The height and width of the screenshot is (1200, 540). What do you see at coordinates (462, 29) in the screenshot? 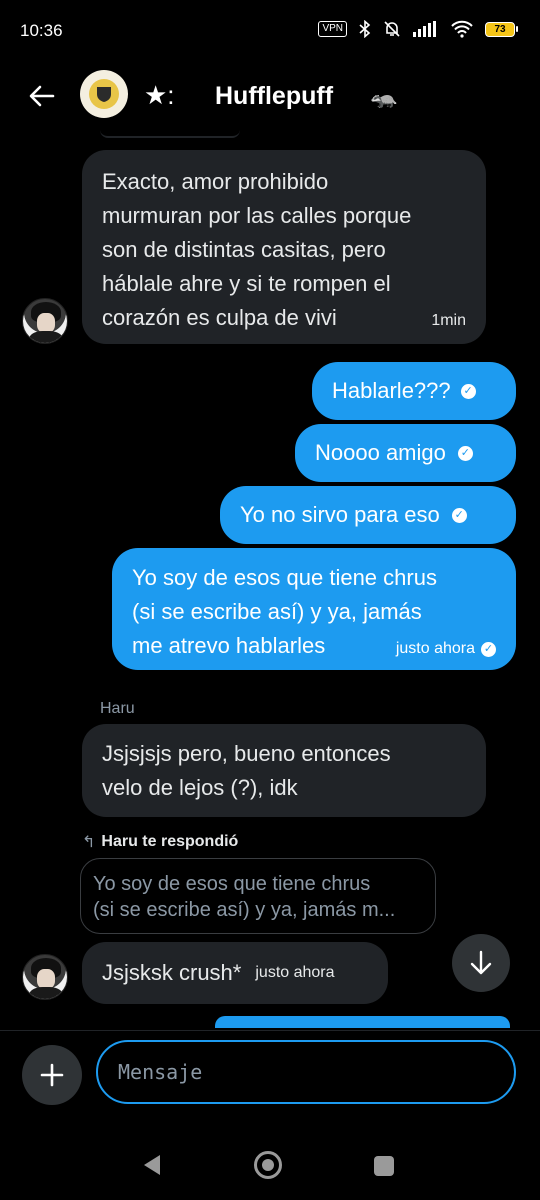
I see `wifi-icon` at bounding box center [462, 29].